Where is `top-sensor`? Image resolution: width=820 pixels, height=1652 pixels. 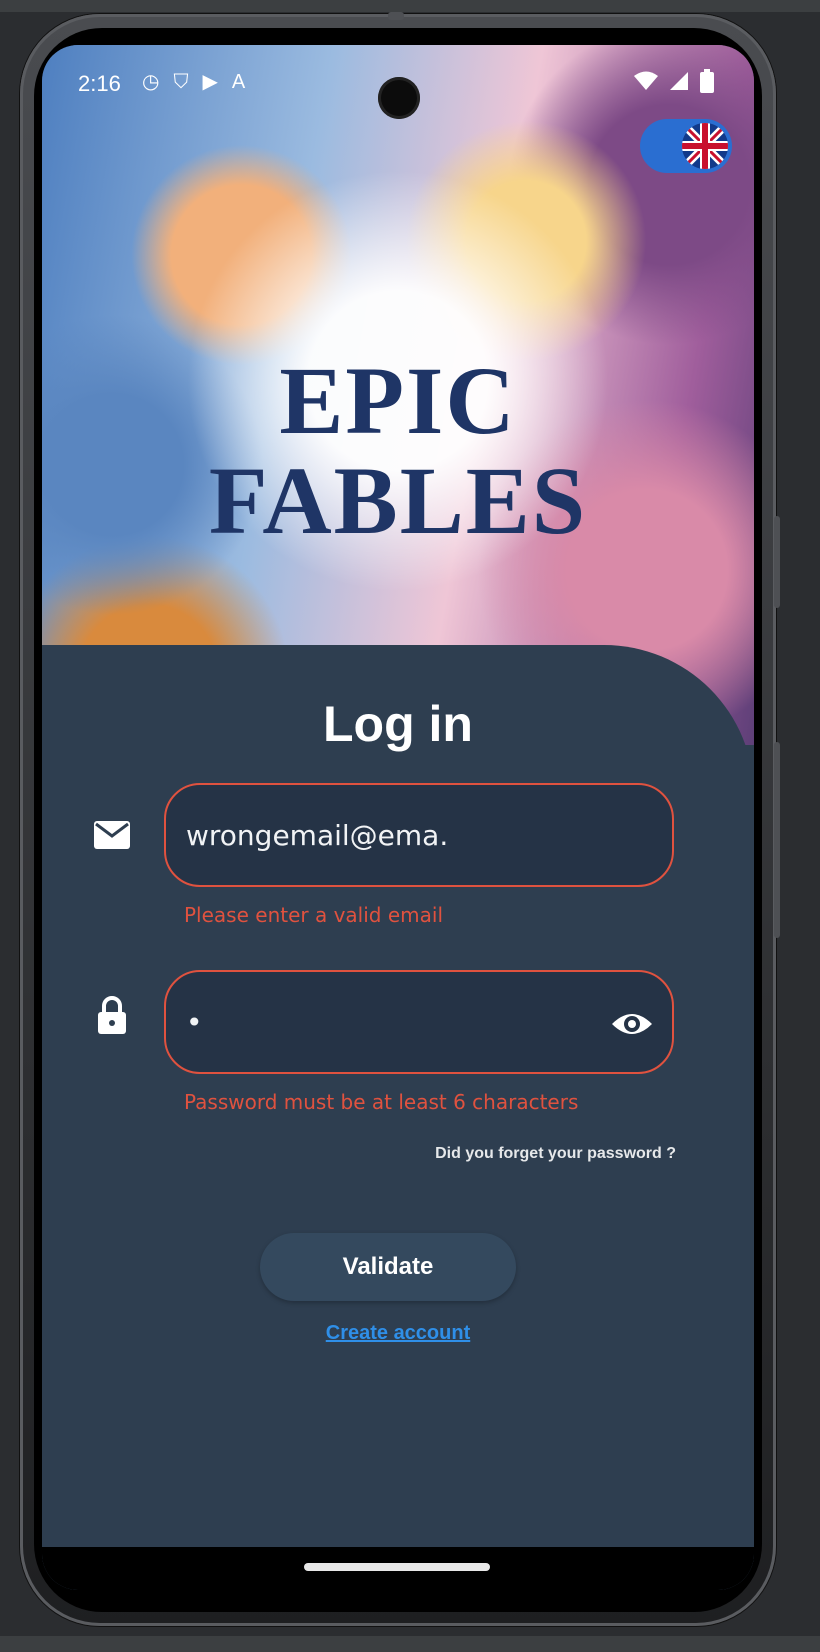 top-sensor is located at coordinates (396, 16).